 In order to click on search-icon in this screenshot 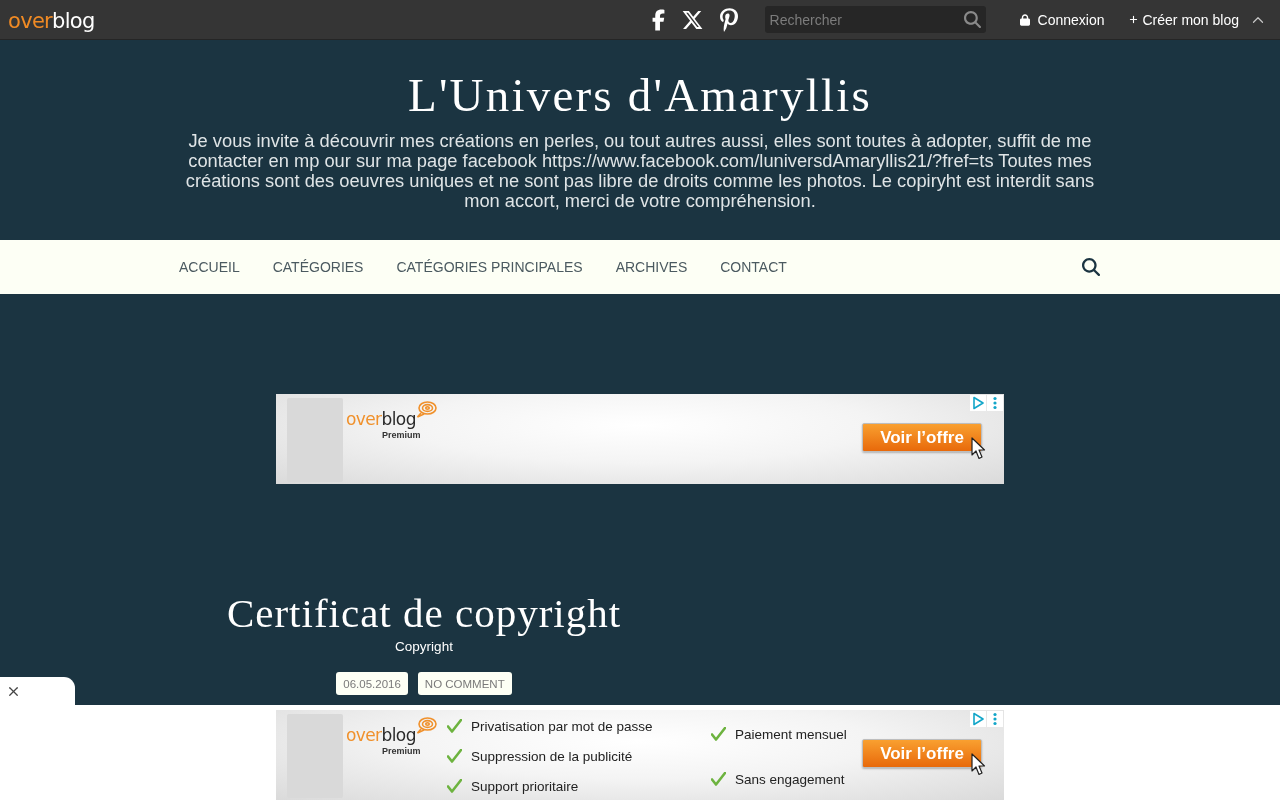, I will do `click(1091, 267)`.